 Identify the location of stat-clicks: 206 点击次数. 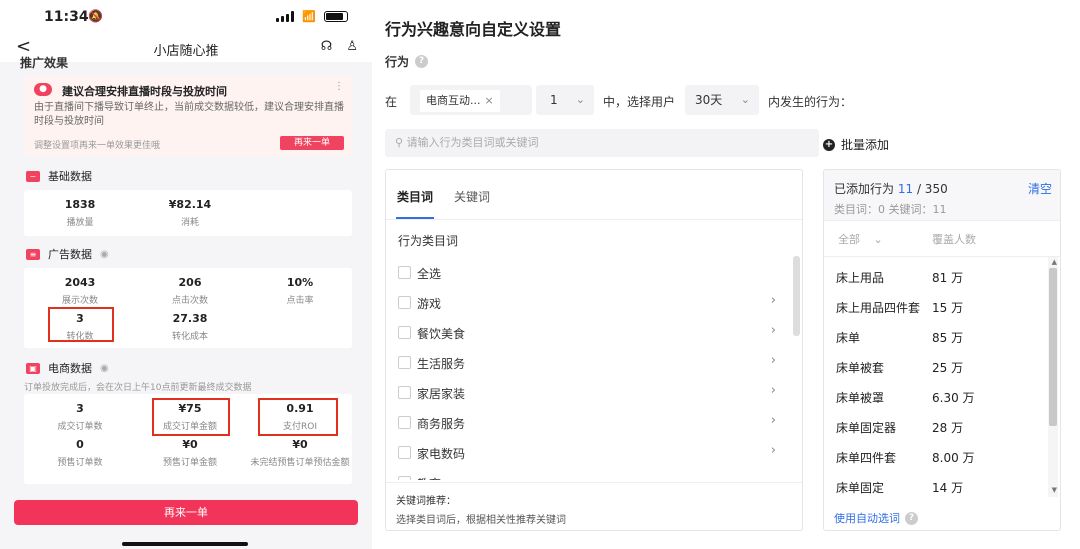
(189, 291).